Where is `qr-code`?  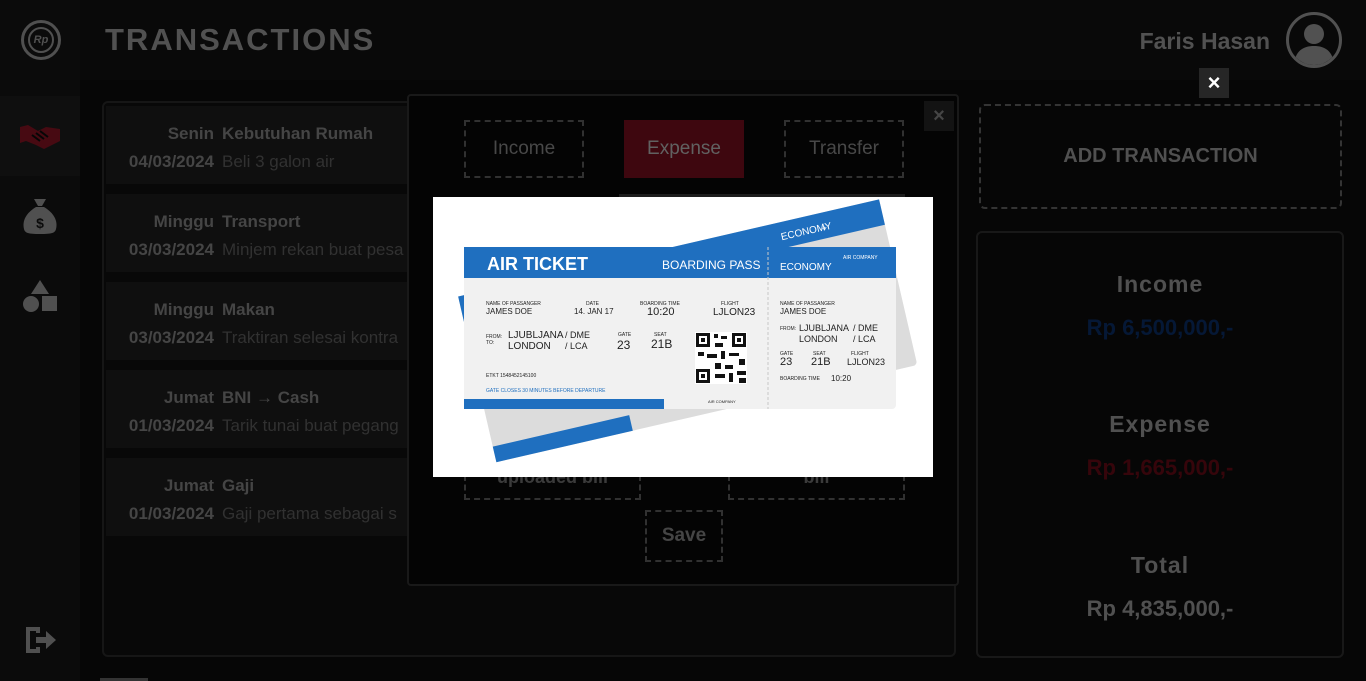 qr-code is located at coordinates (721, 358).